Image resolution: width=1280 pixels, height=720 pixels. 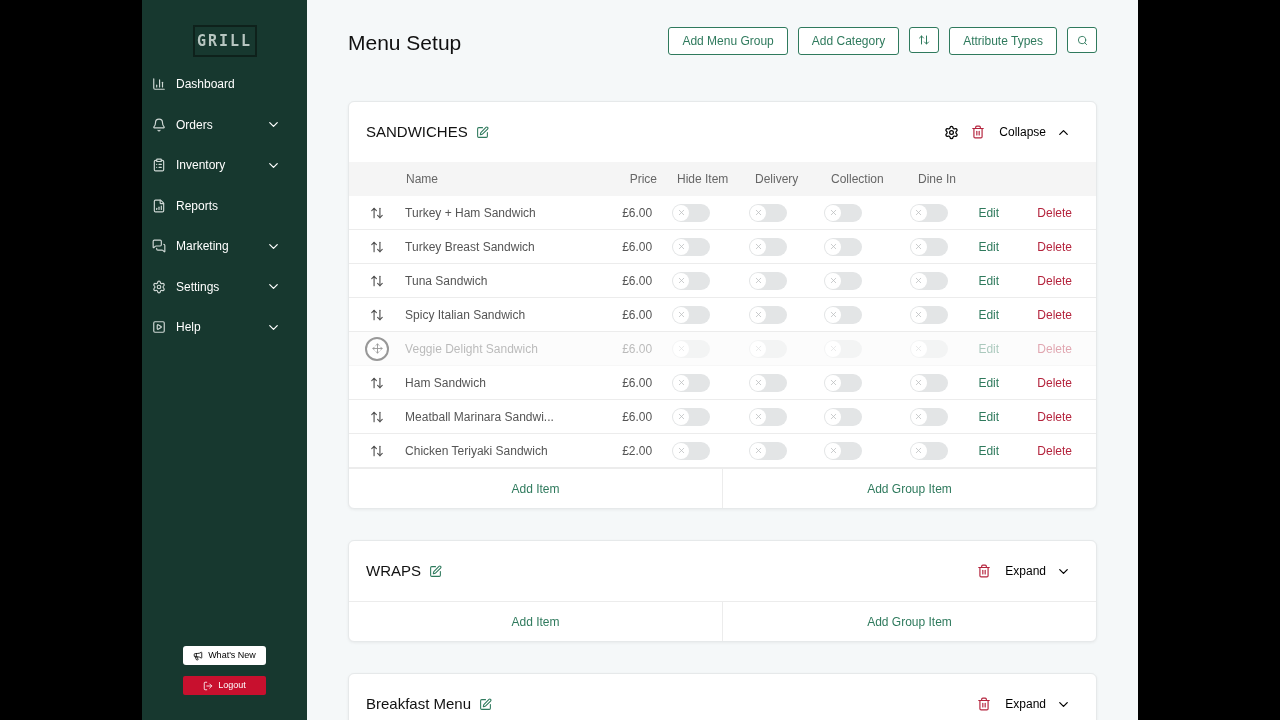 I want to click on item-name: Tuna Sandwich, so click(x=447, y=281).